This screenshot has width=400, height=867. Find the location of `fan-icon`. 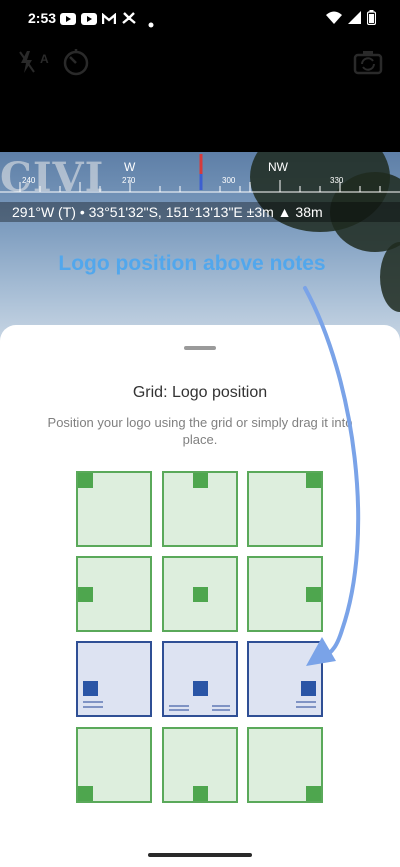

fan-icon is located at coordinates (129, 21).